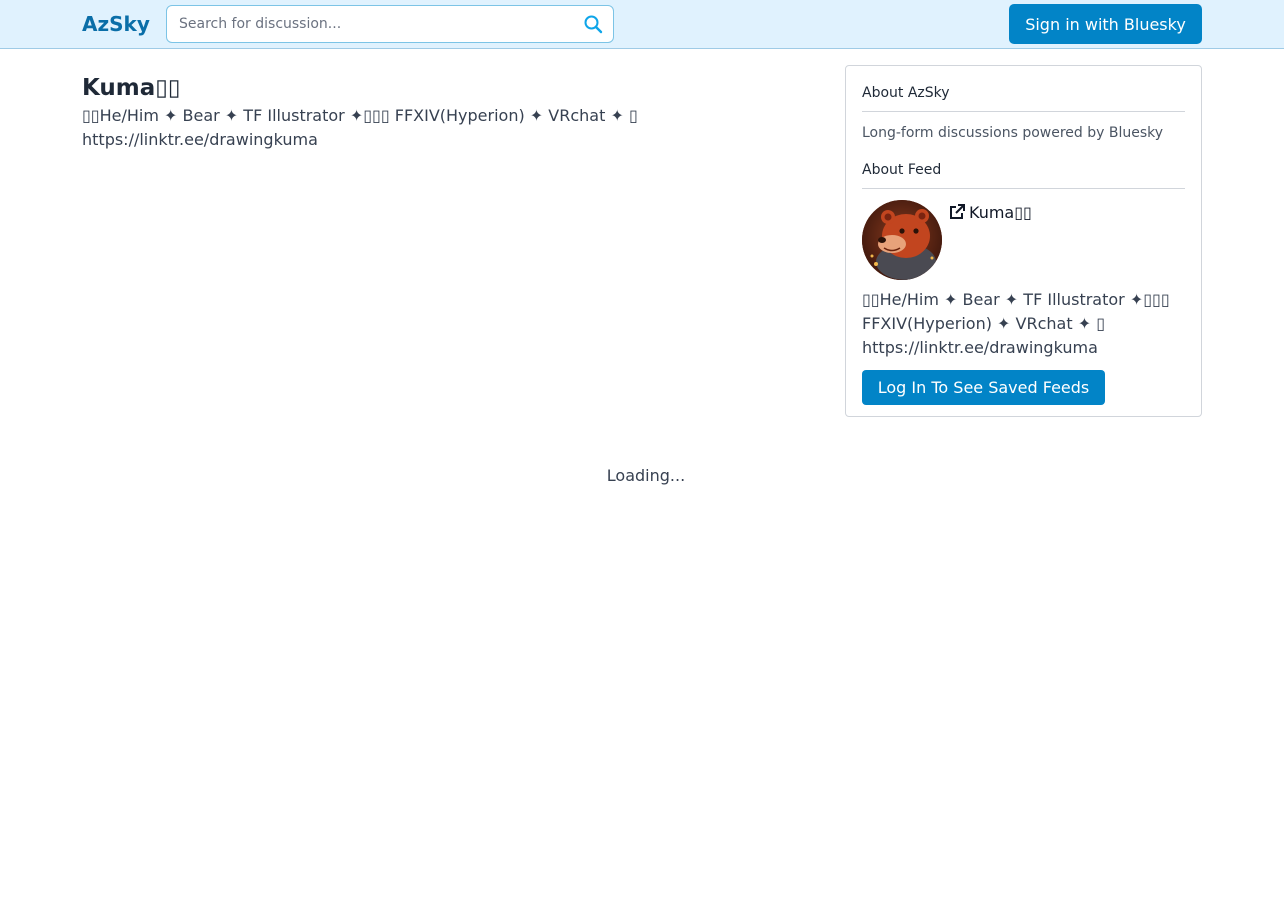 The image size is (1284, 900). I want to click on bear-avatar-icon, so click(902, 240).